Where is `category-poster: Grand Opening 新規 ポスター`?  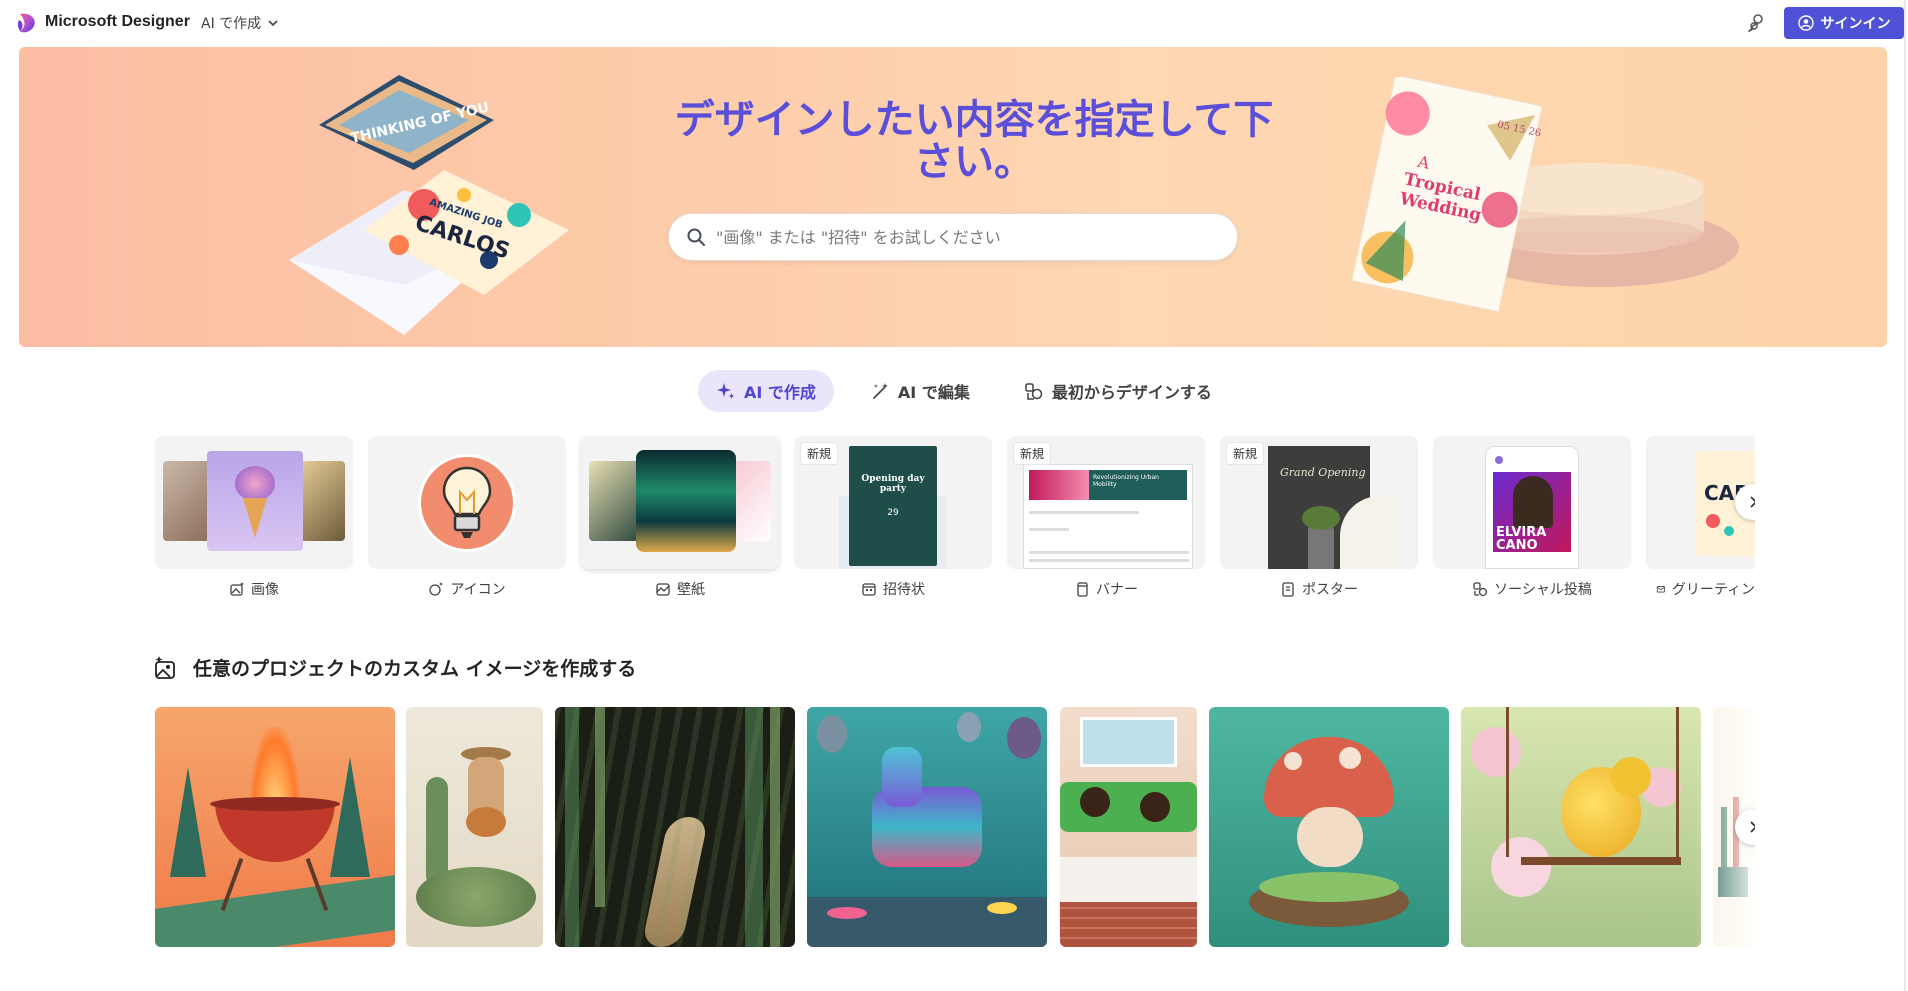
category-poster: Grand Opening 新規 ポスター is located at coordinates (1319, 517).